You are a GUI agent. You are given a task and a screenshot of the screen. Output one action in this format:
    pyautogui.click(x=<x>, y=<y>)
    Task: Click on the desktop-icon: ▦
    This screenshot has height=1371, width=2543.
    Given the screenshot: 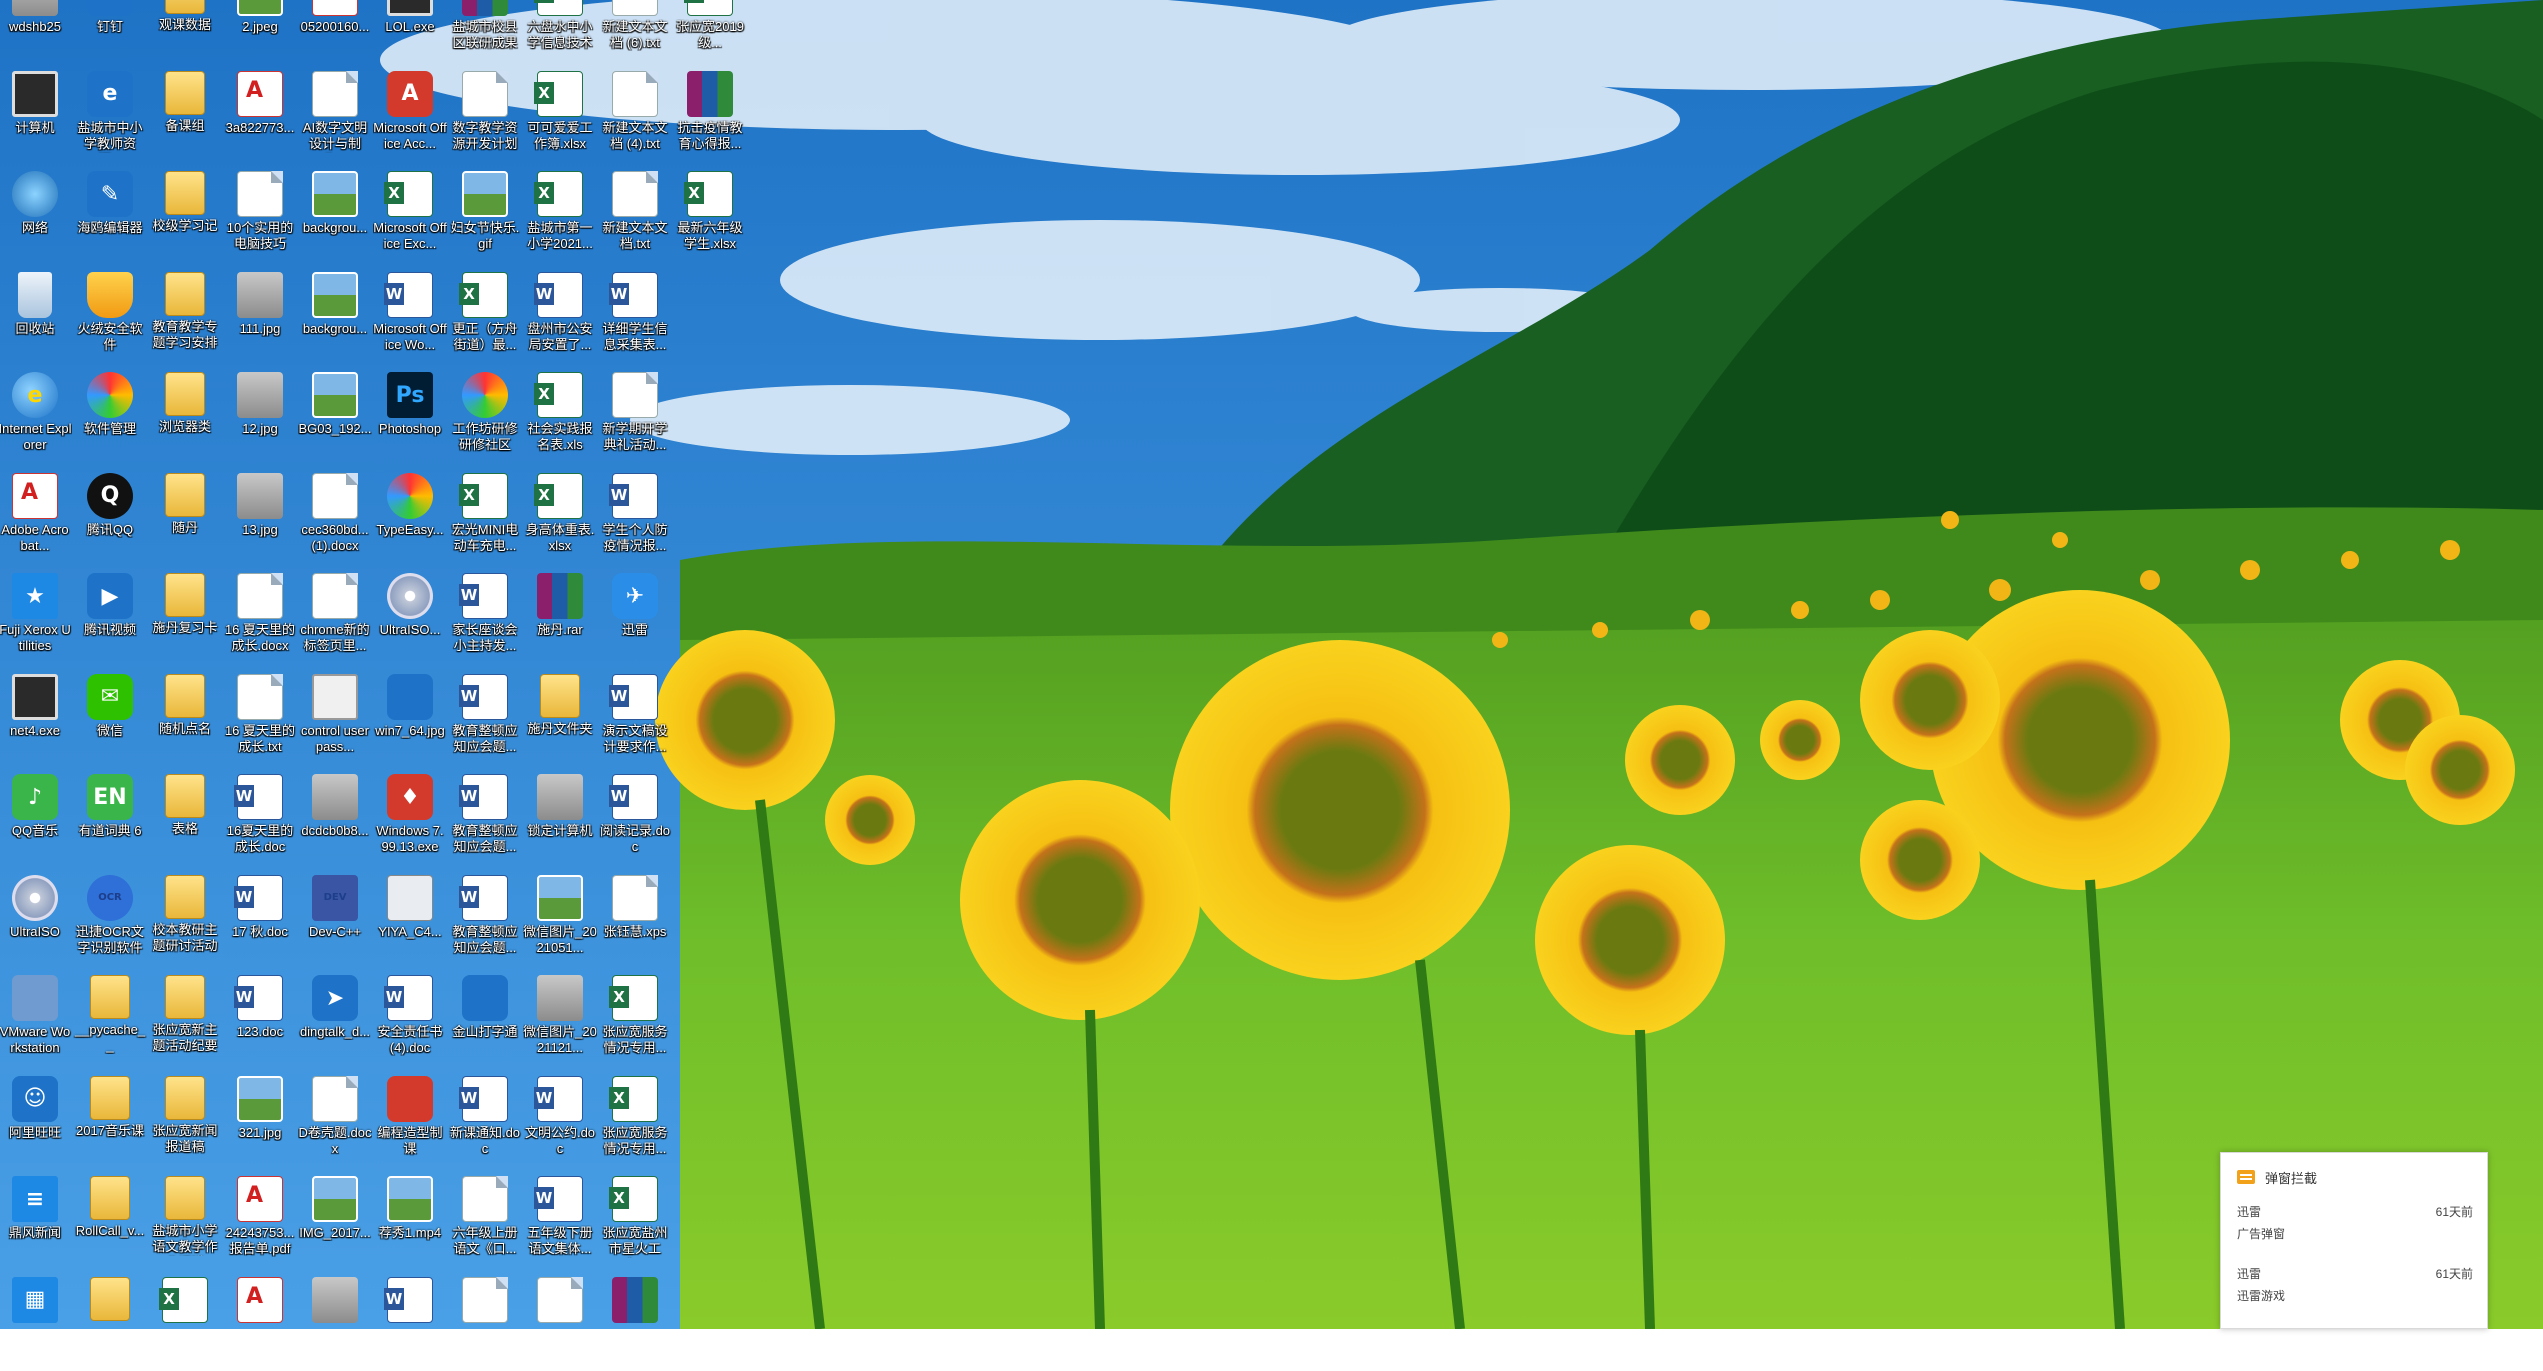 What is the action you would take?
    pyautogui.click(x=35, y=1322)
    